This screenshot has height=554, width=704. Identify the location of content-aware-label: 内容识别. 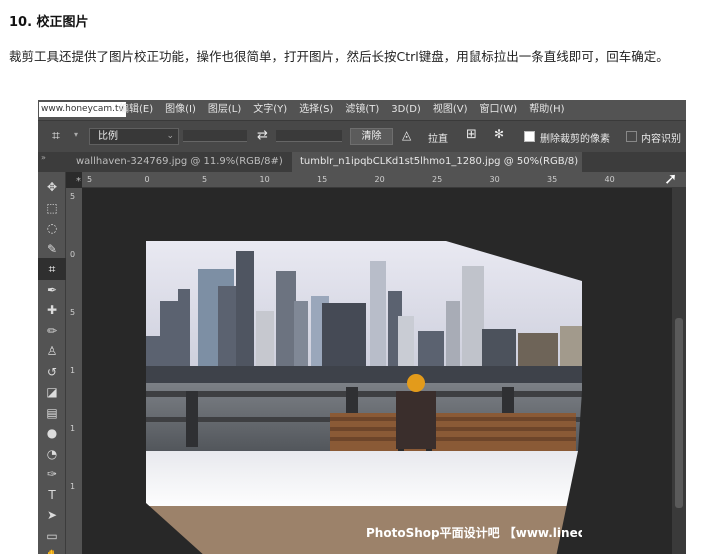
(661, 139).